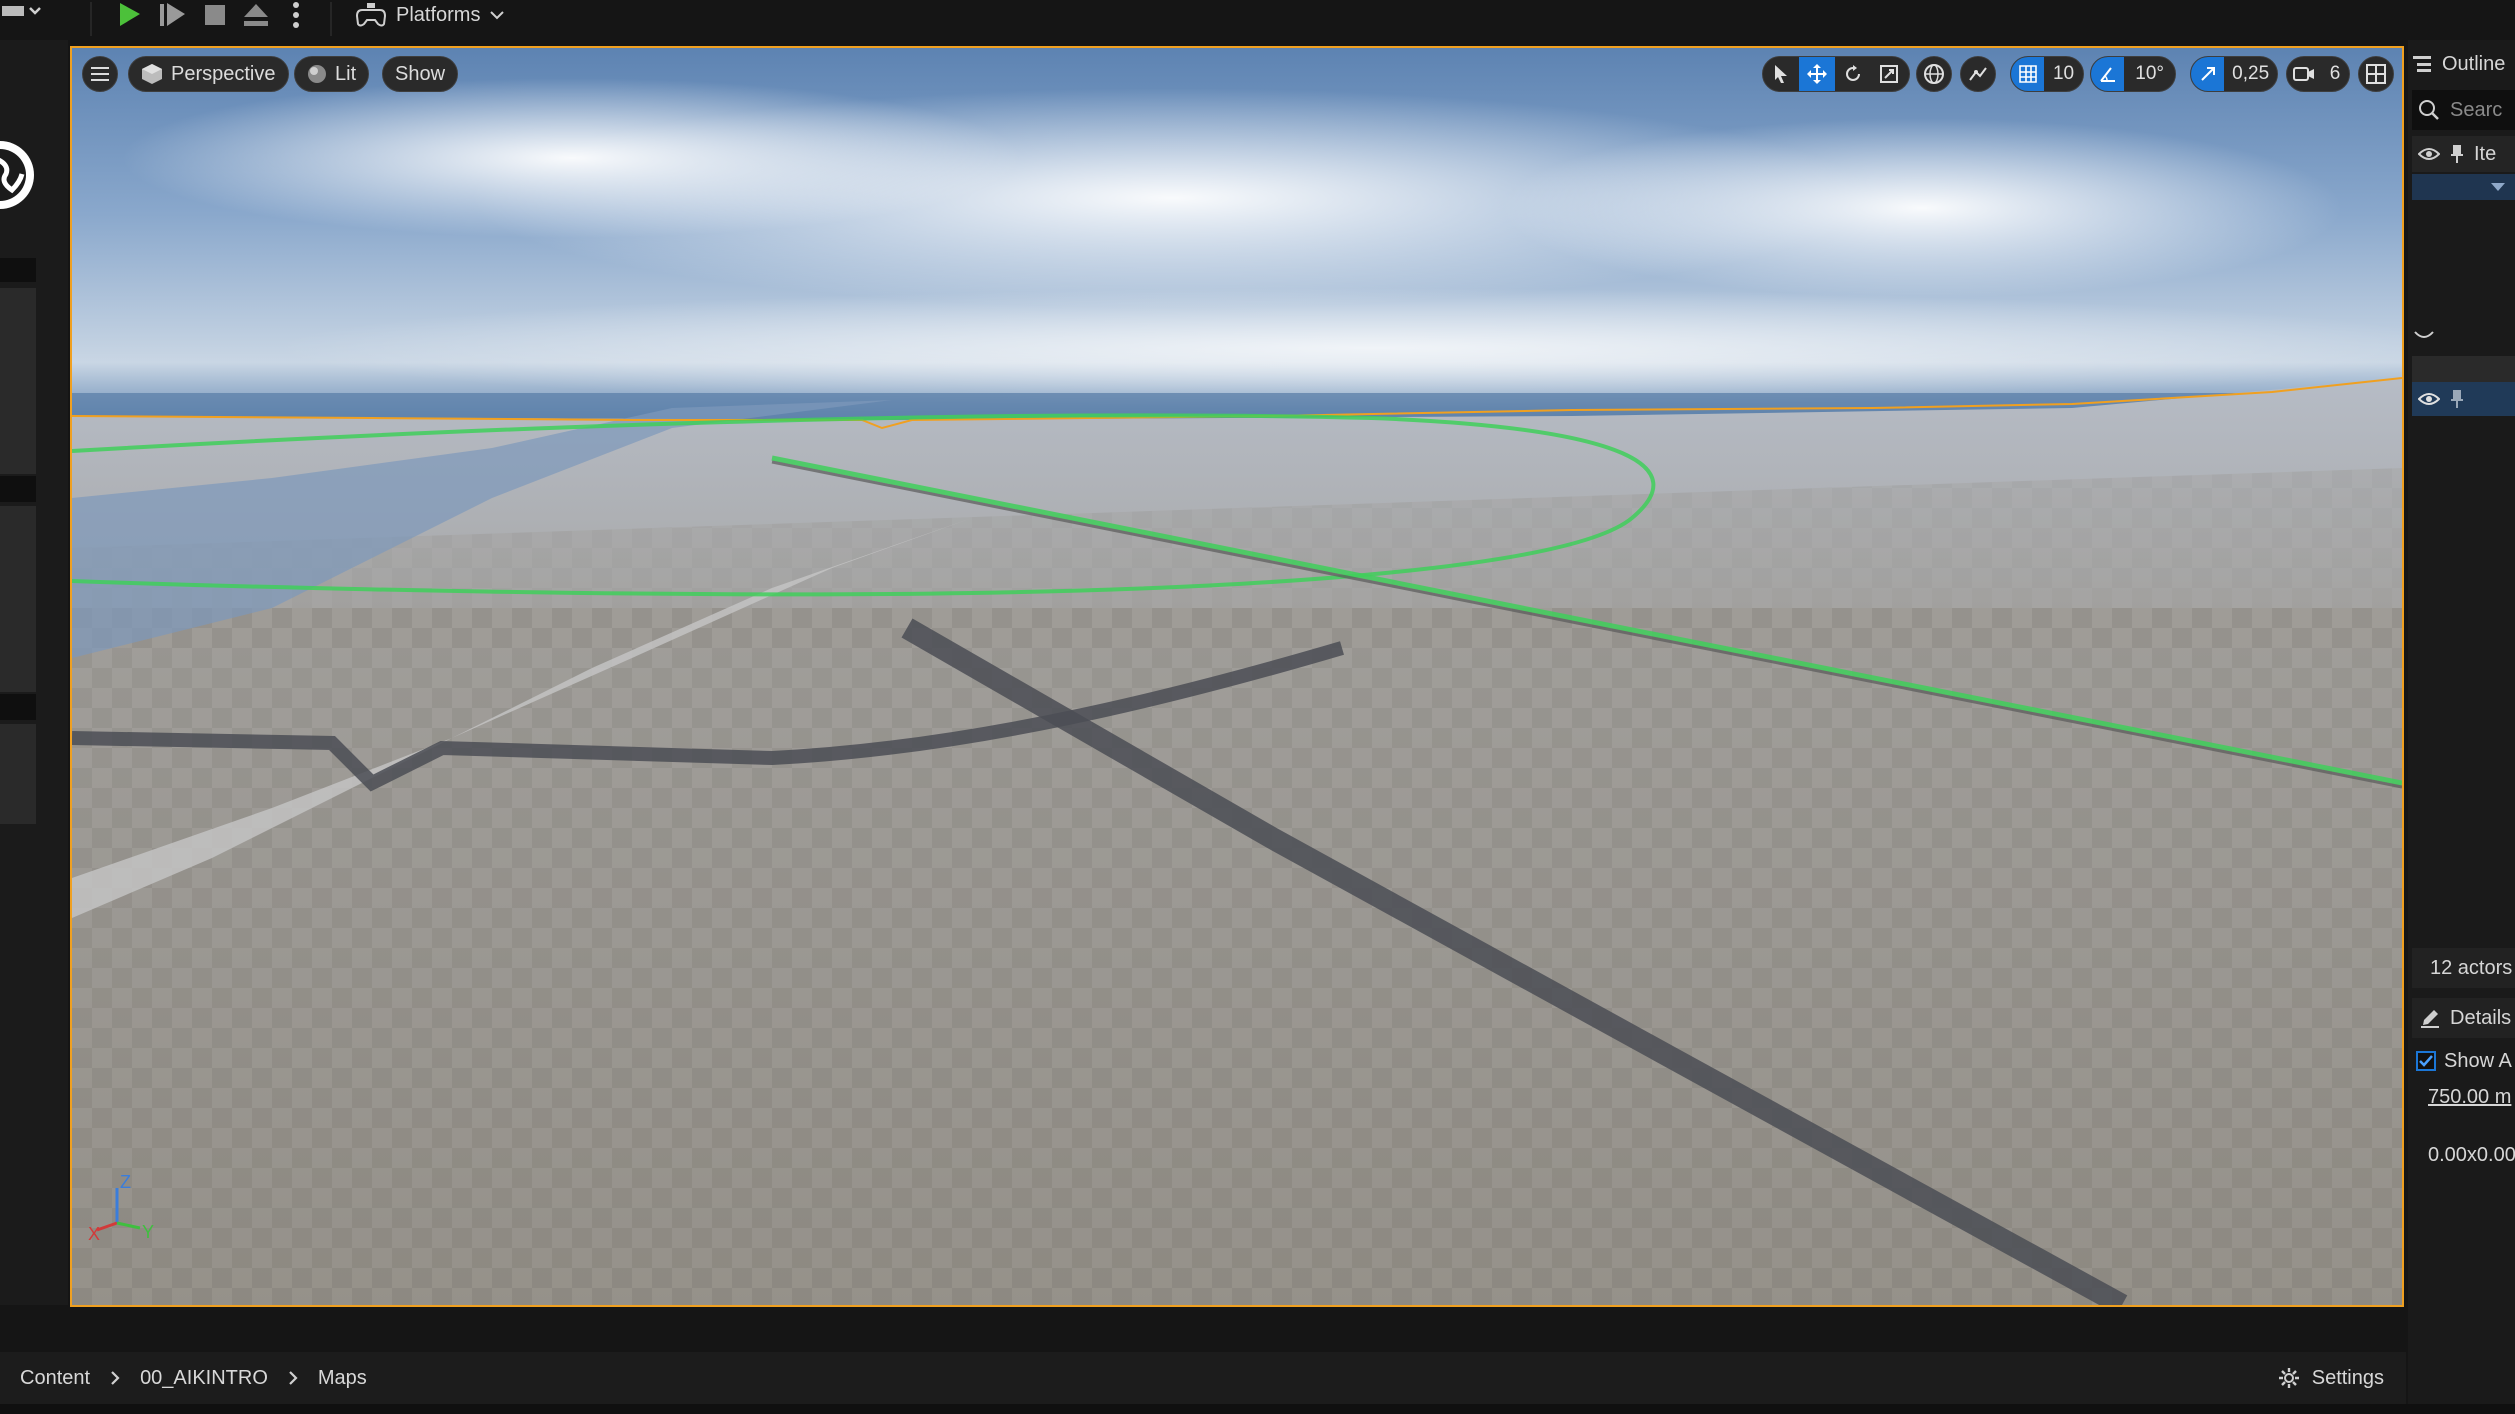 The height and width of the screenshot is (1414, 2515). I want to click on scale-arrow-icon, so click(2207, 74).